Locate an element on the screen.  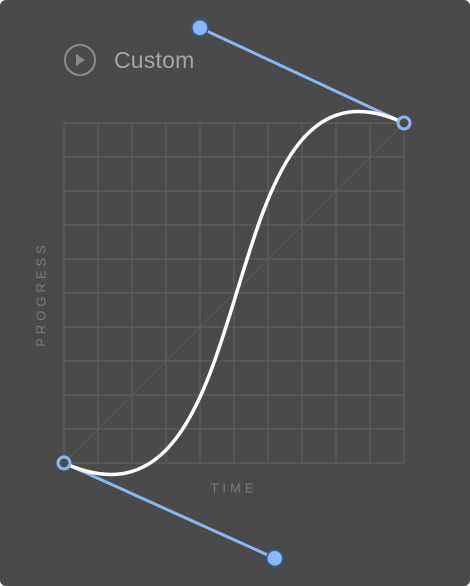
handle-2-line is located at coordinates (302, 75).